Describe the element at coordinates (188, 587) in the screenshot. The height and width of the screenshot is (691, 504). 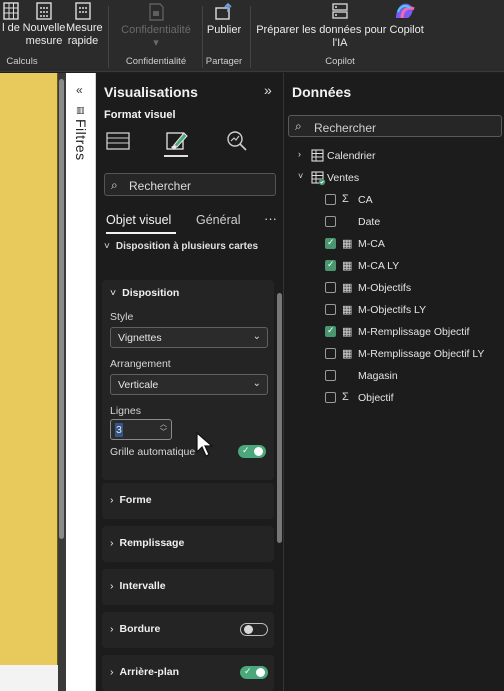
I see `intervalle-section: › Intervalle` at that location.